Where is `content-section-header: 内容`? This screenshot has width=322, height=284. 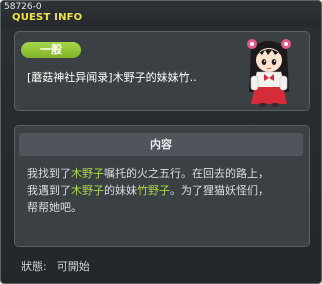 content-section-header: 内容 is located at coordinates (161, 144).